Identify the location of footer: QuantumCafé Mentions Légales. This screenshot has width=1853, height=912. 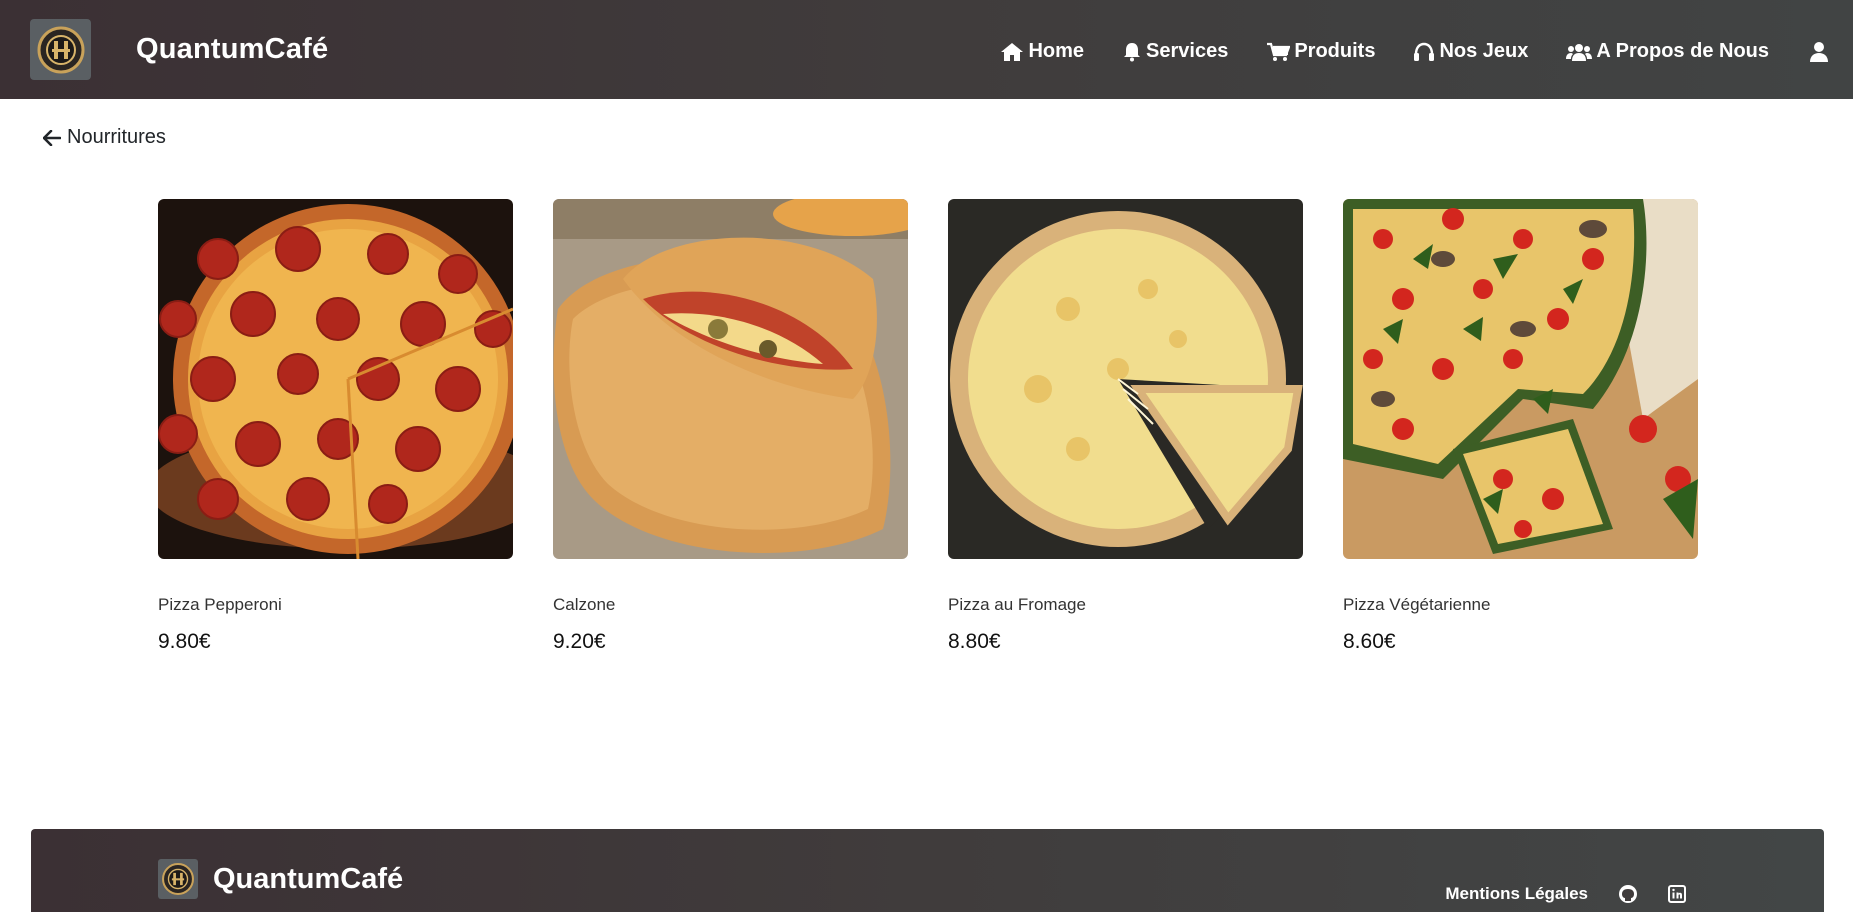
(927, 870).